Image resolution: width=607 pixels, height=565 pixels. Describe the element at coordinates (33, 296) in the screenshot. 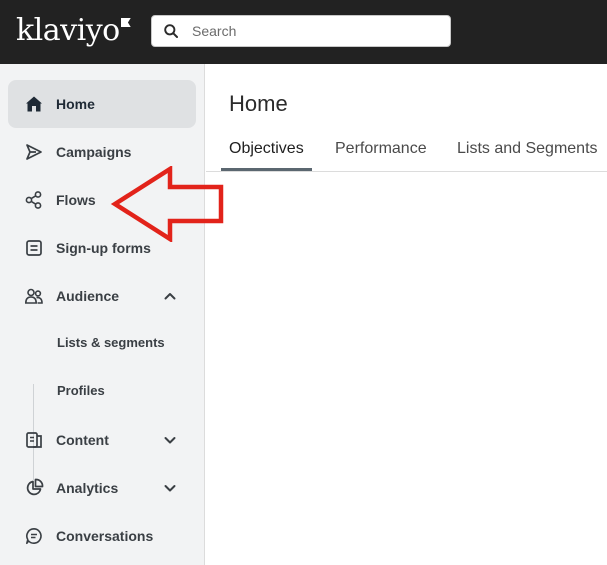

I see `people-icon` at that location.